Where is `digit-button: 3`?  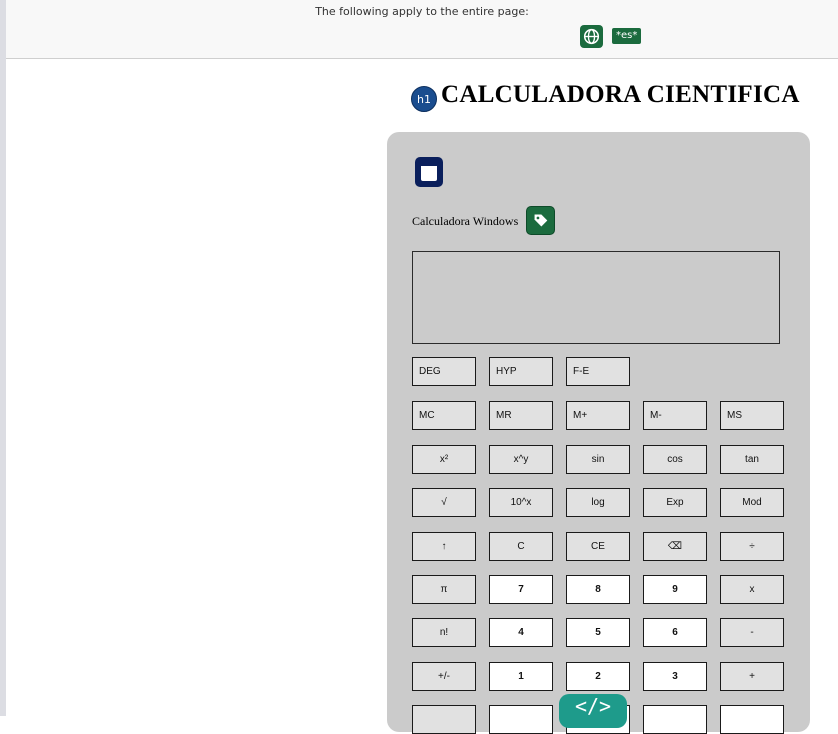
digit-button: 3 is located at coordinates (675, 676).